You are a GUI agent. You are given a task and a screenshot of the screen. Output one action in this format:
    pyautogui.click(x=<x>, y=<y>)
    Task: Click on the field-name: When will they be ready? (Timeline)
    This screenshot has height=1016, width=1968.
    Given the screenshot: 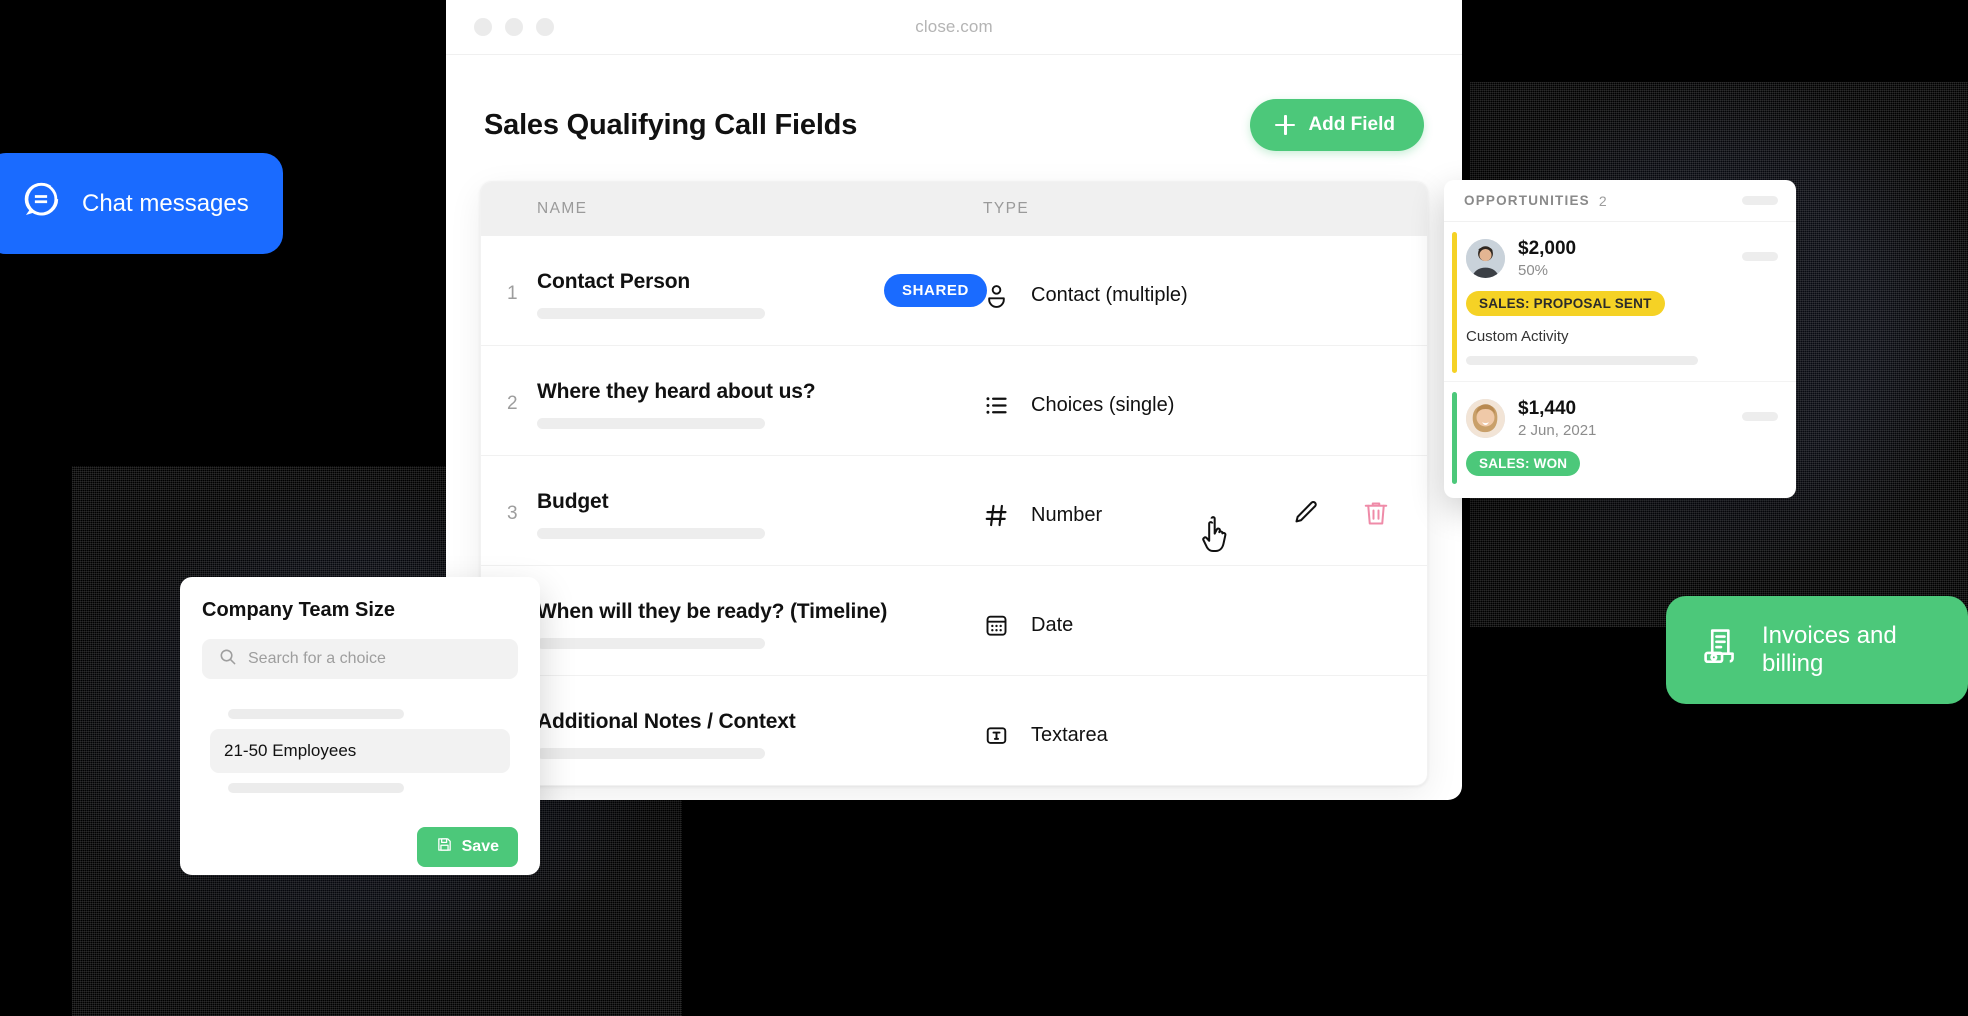 What is the action you would take?
    pyautogui.click(x=712, y=611)
    